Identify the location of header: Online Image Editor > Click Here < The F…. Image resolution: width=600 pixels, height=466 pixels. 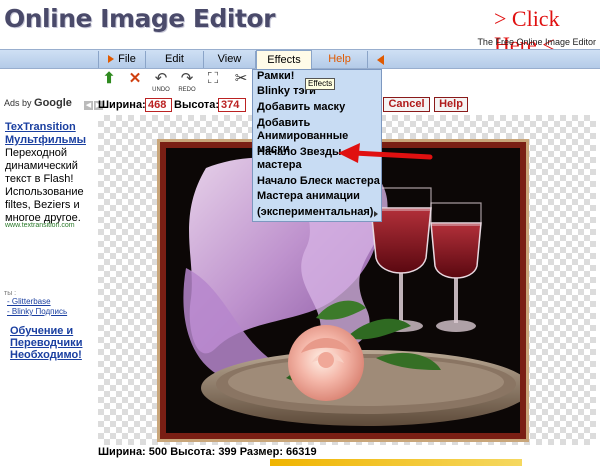
(300, 28).